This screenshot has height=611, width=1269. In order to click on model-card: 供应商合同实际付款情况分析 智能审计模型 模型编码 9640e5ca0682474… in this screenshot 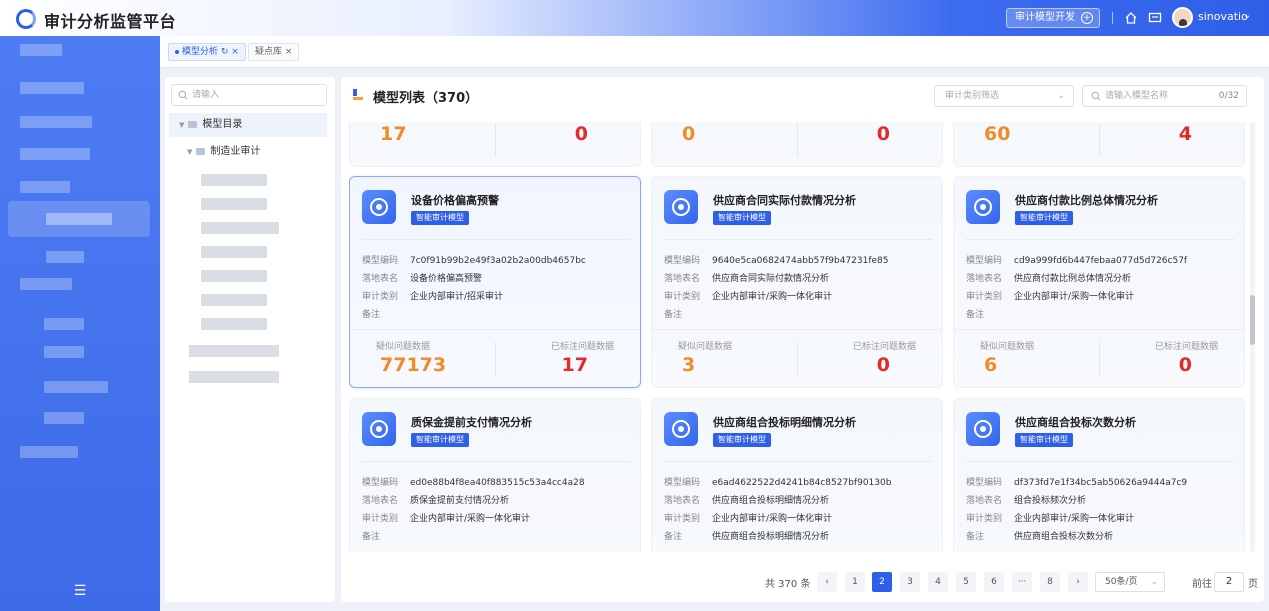, I will do `click(797, 282)`.